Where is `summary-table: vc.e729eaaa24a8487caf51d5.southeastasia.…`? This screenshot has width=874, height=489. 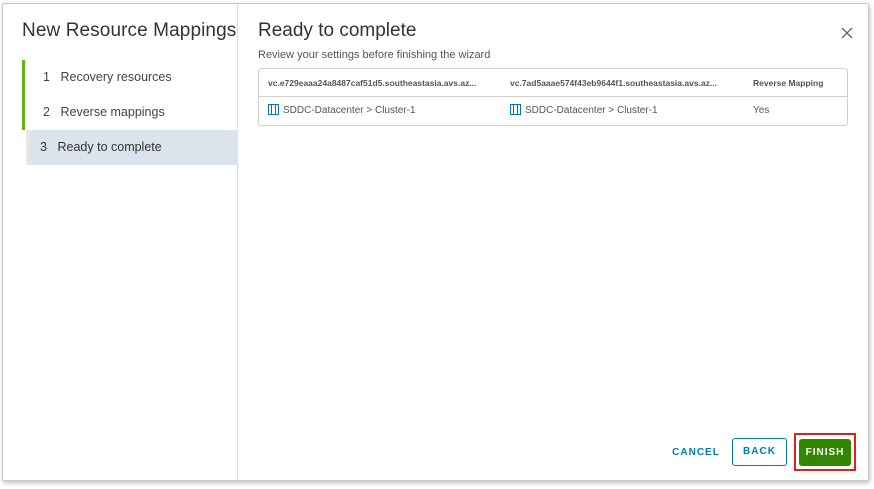 summary-table: vc.e729eaaa24a8487caf51d5.southeastasia.… is located at coordinates (553, 97).